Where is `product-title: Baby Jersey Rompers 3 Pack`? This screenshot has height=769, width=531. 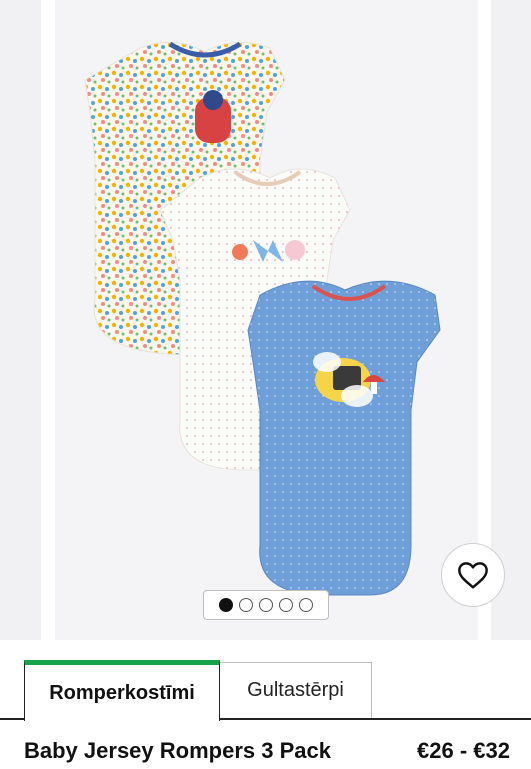
product-title: Baby Jersey Rompers 3 Pack is located at coordinates (177, 751).